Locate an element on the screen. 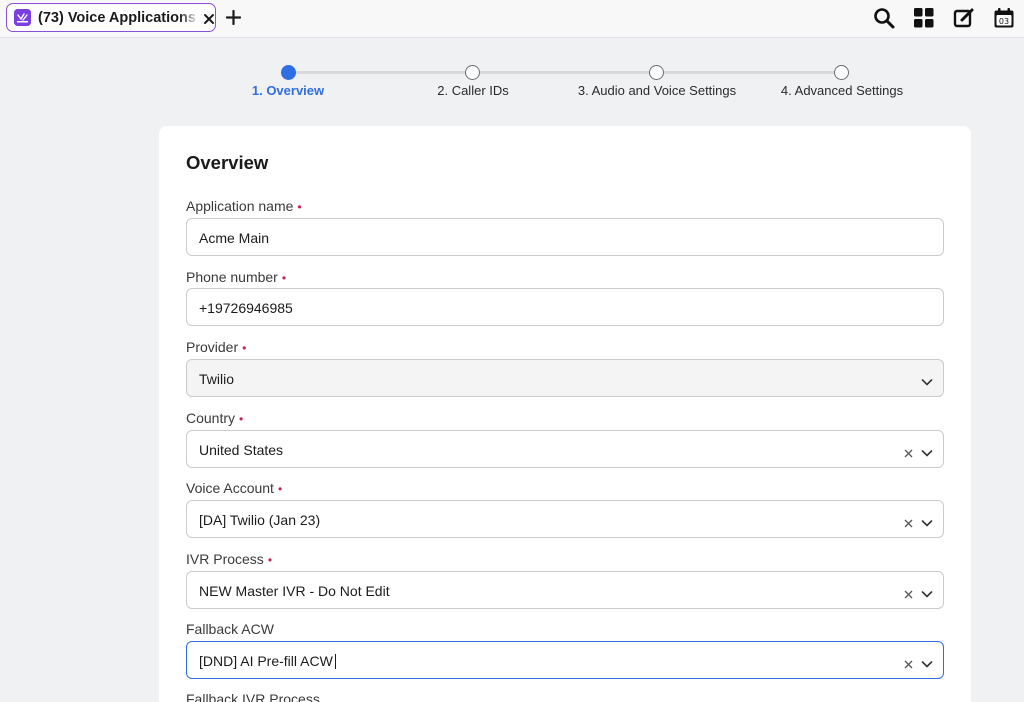 This screenshot has width=1024, height=702. step-1-dot is located at coordinates (288, 72).